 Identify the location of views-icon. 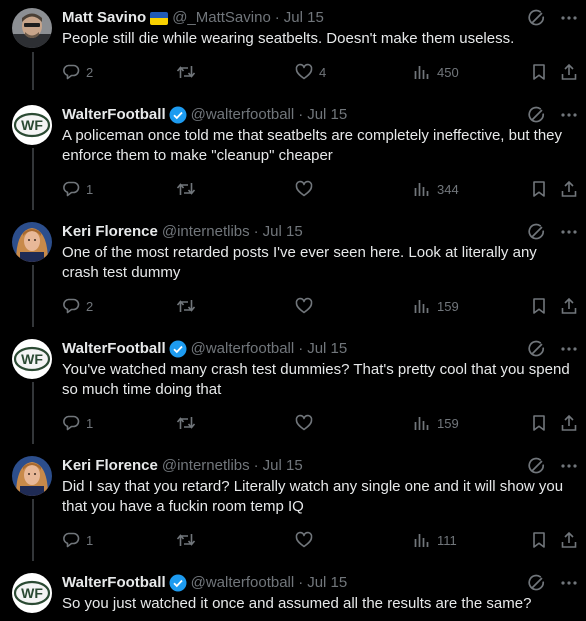
(421, 189).